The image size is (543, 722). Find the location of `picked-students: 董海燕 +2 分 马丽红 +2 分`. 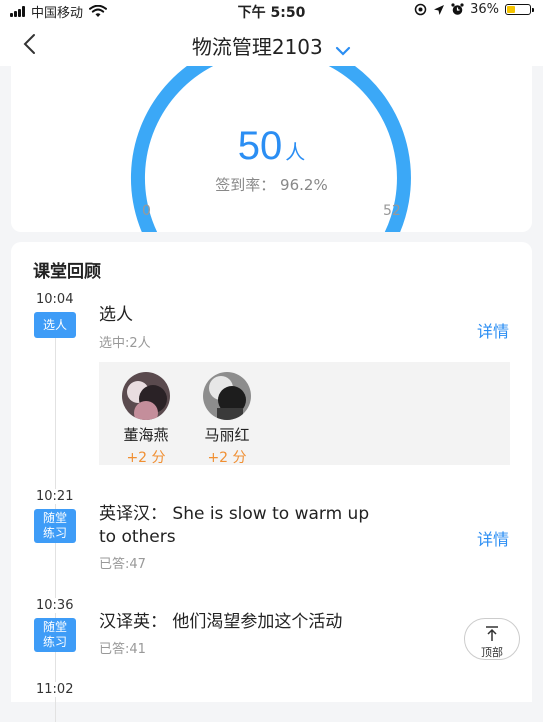

picked-students: 董海燕 +2 分 马丽红 +2 分 is located at coordinates (304, 414).